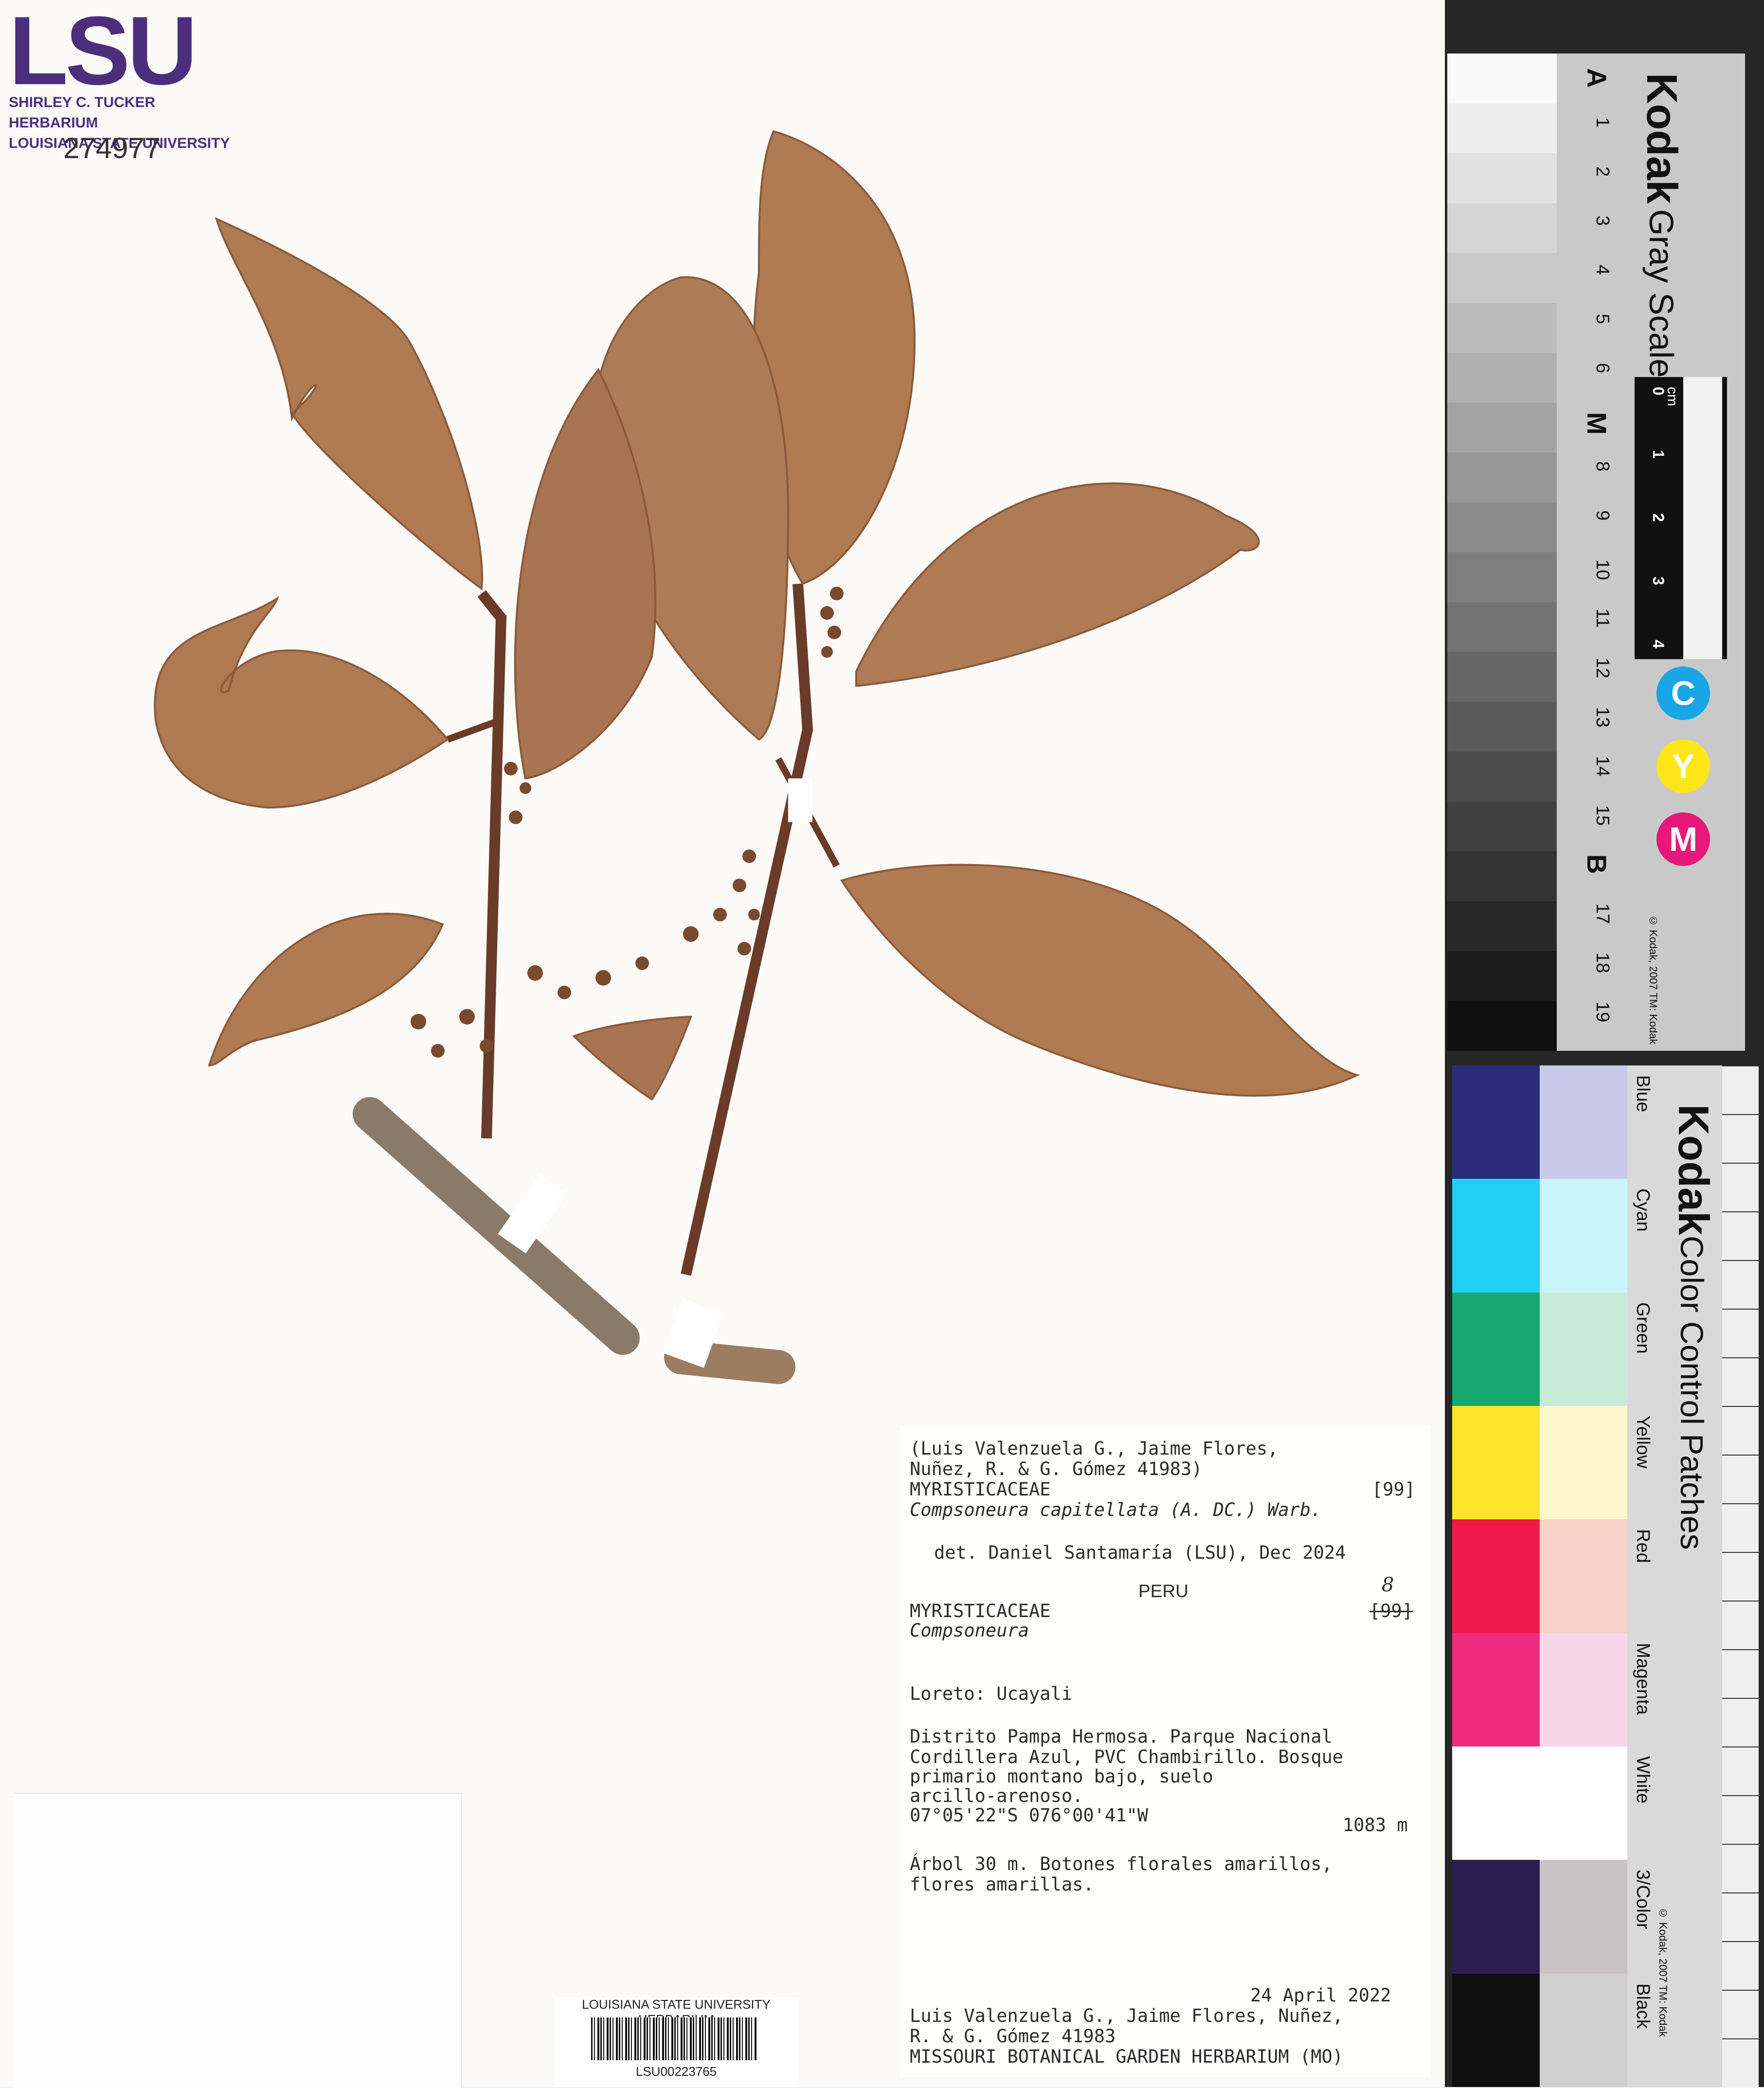  What do you see at coordinates (1320, 1995) in the screenshot?
I see `collection-date: 24 April 2022` at bounding box center [1320, 1995].